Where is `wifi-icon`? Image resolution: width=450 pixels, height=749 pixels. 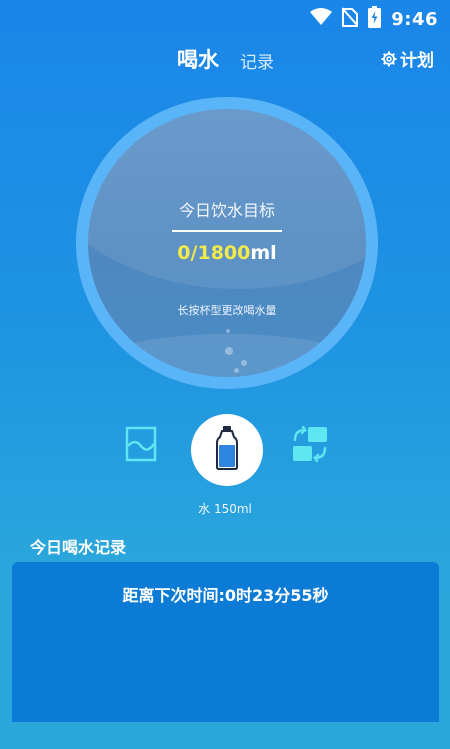 wifi-icon is located at coordinates (321, 19).